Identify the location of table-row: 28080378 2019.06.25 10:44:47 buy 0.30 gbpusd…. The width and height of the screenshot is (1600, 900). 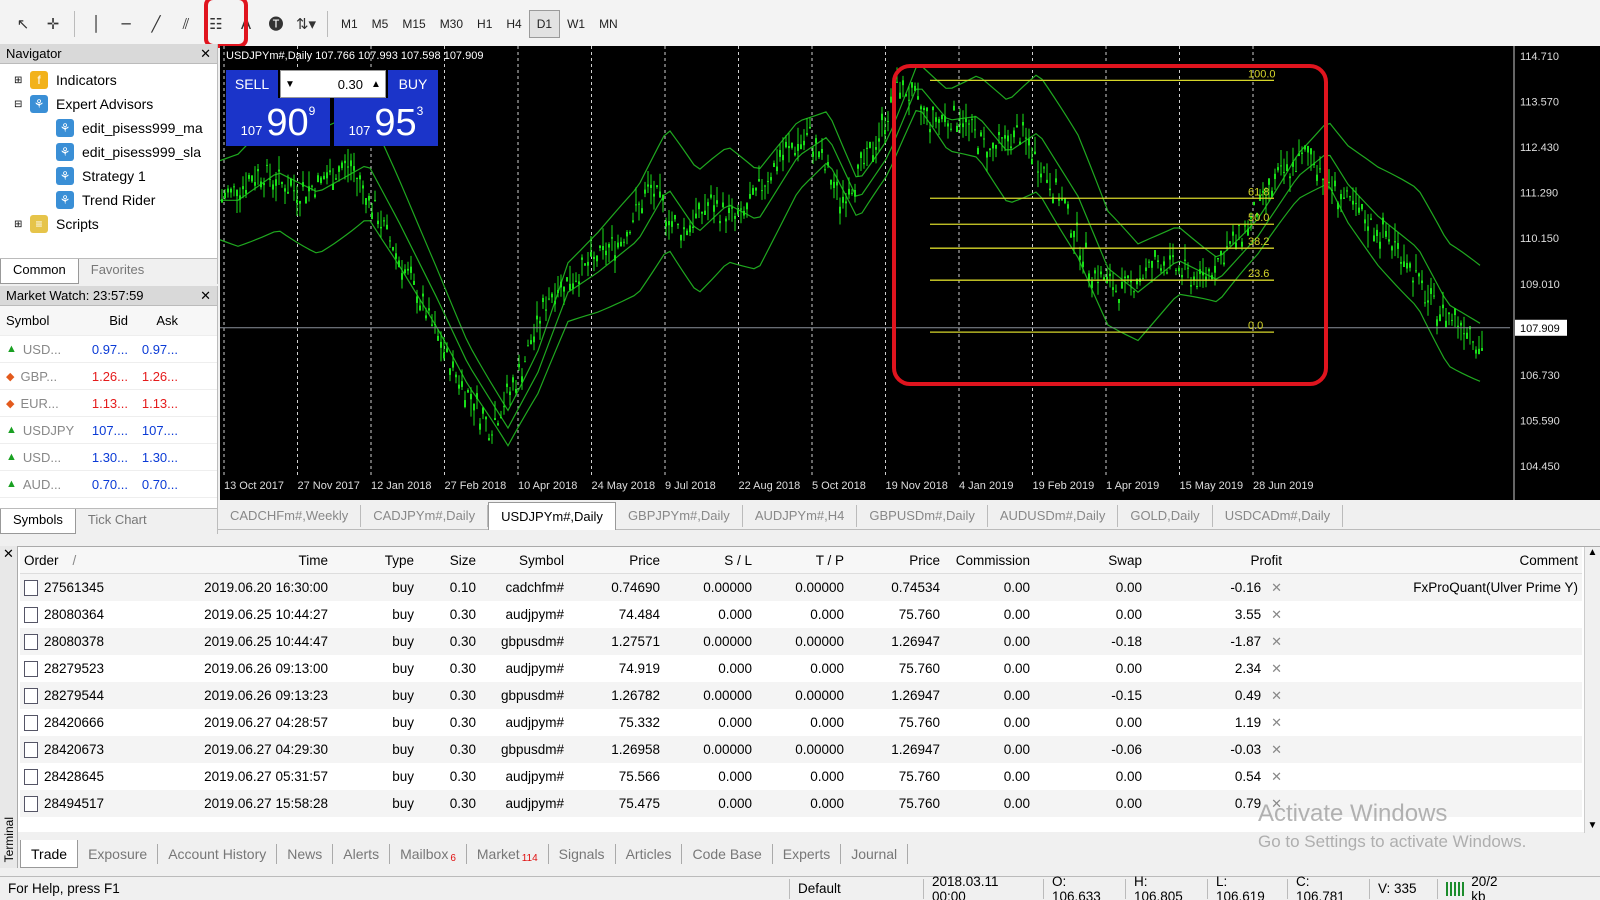
(801, 641).